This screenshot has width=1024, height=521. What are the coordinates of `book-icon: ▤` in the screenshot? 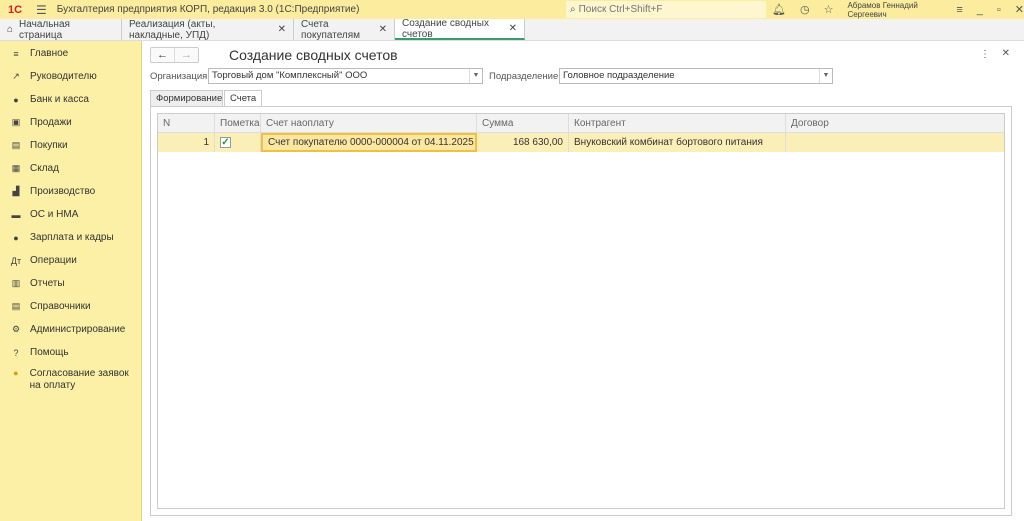 It's located at (16, 306).